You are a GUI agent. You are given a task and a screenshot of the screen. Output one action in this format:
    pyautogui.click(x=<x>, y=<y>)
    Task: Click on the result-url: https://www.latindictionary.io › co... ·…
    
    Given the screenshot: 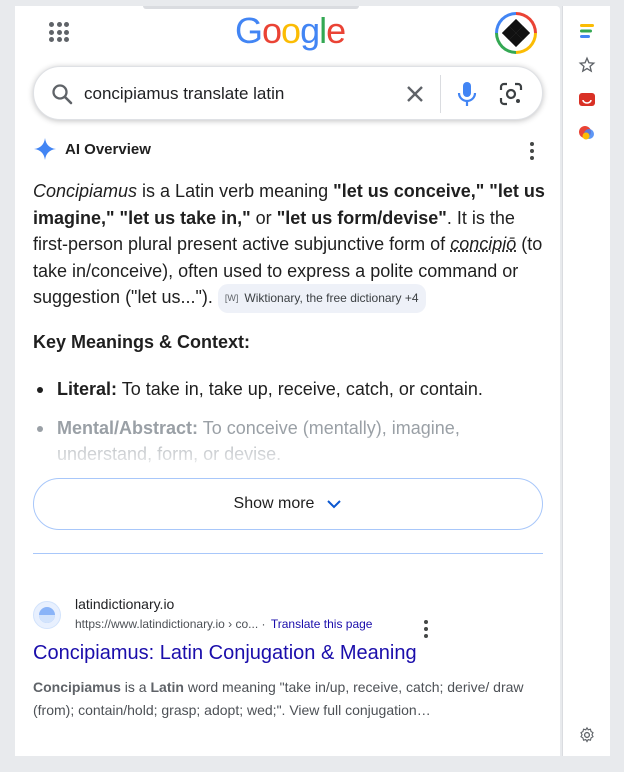 What is the action you would take?
    pyautogui.click(x=223, y=624)
    